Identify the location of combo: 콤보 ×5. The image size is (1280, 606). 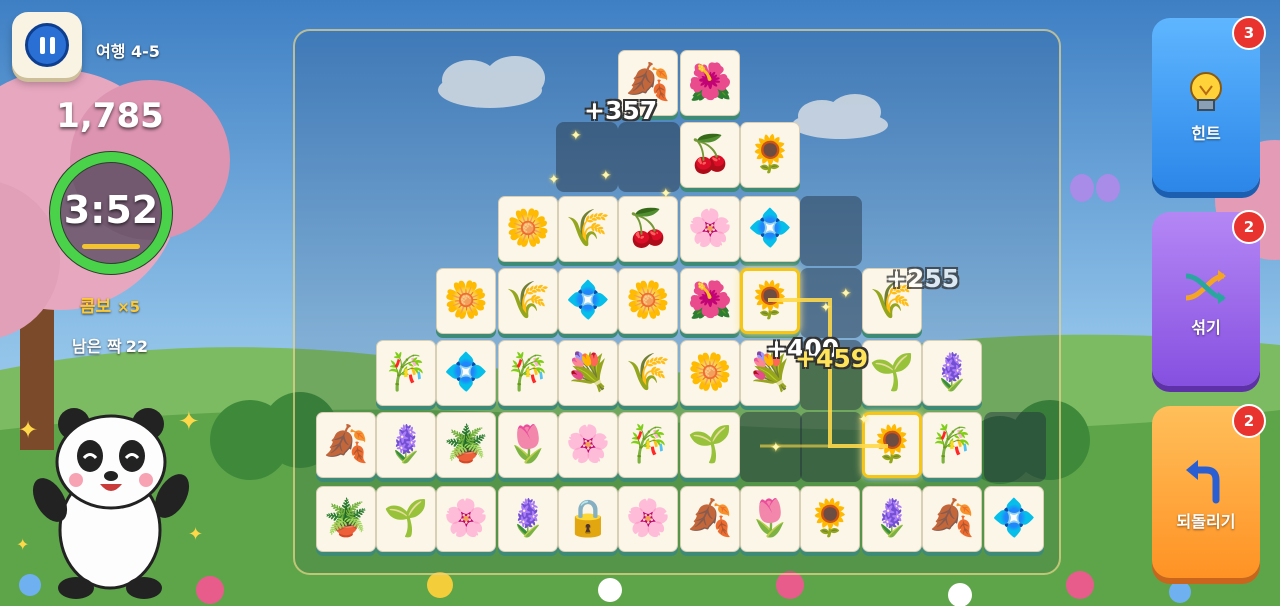
(110, 304).